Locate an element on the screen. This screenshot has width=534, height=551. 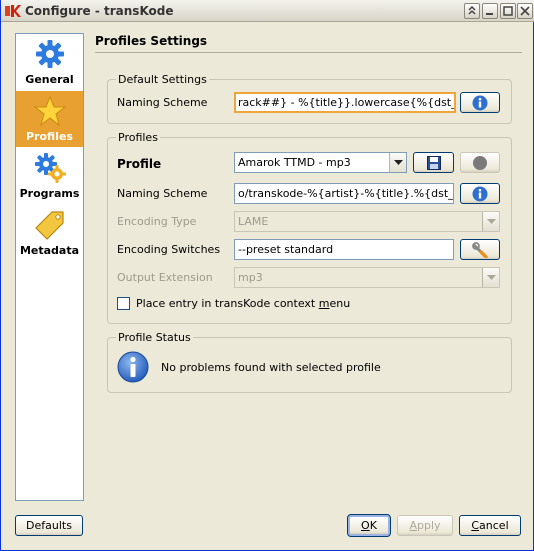
close-icon is located at coordinates (525, 11).